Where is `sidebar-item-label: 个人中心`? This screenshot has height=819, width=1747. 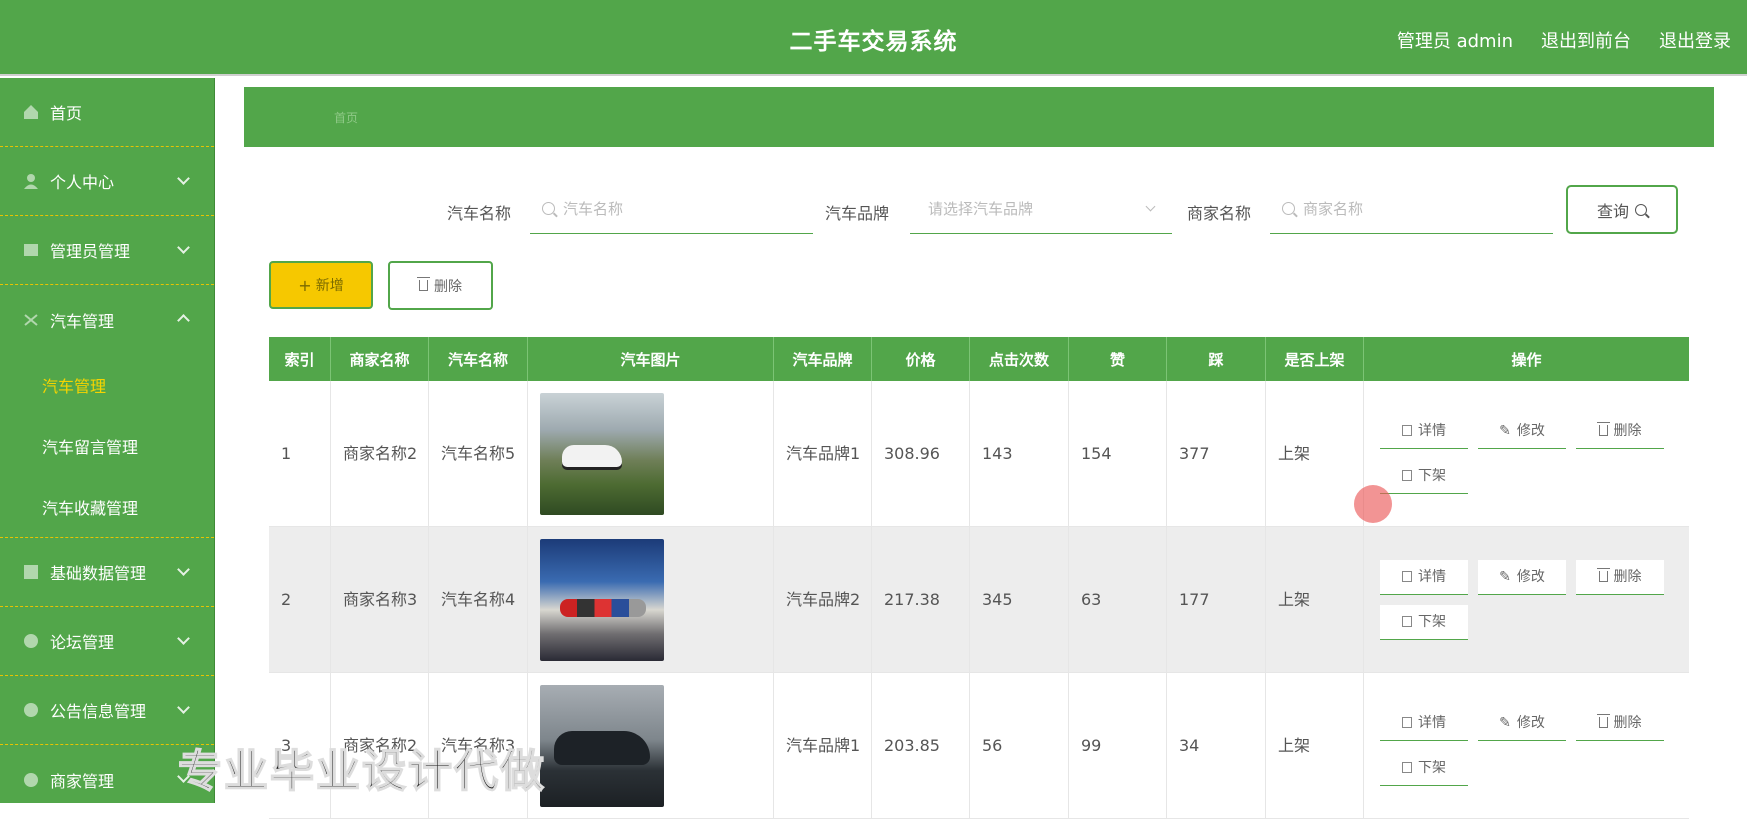
sidebar-item-label: 个人中心 is located at coordinates (82, 182).